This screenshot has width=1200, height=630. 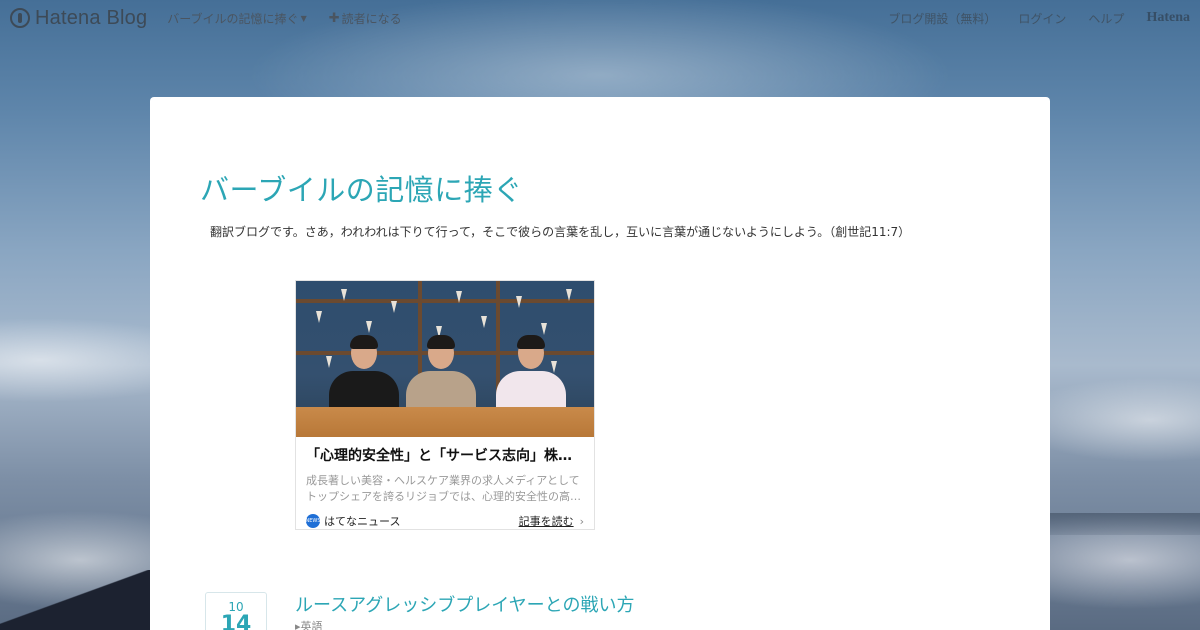 I want to click on hatena-blog-logo-icon, so click(x=20, y=18).